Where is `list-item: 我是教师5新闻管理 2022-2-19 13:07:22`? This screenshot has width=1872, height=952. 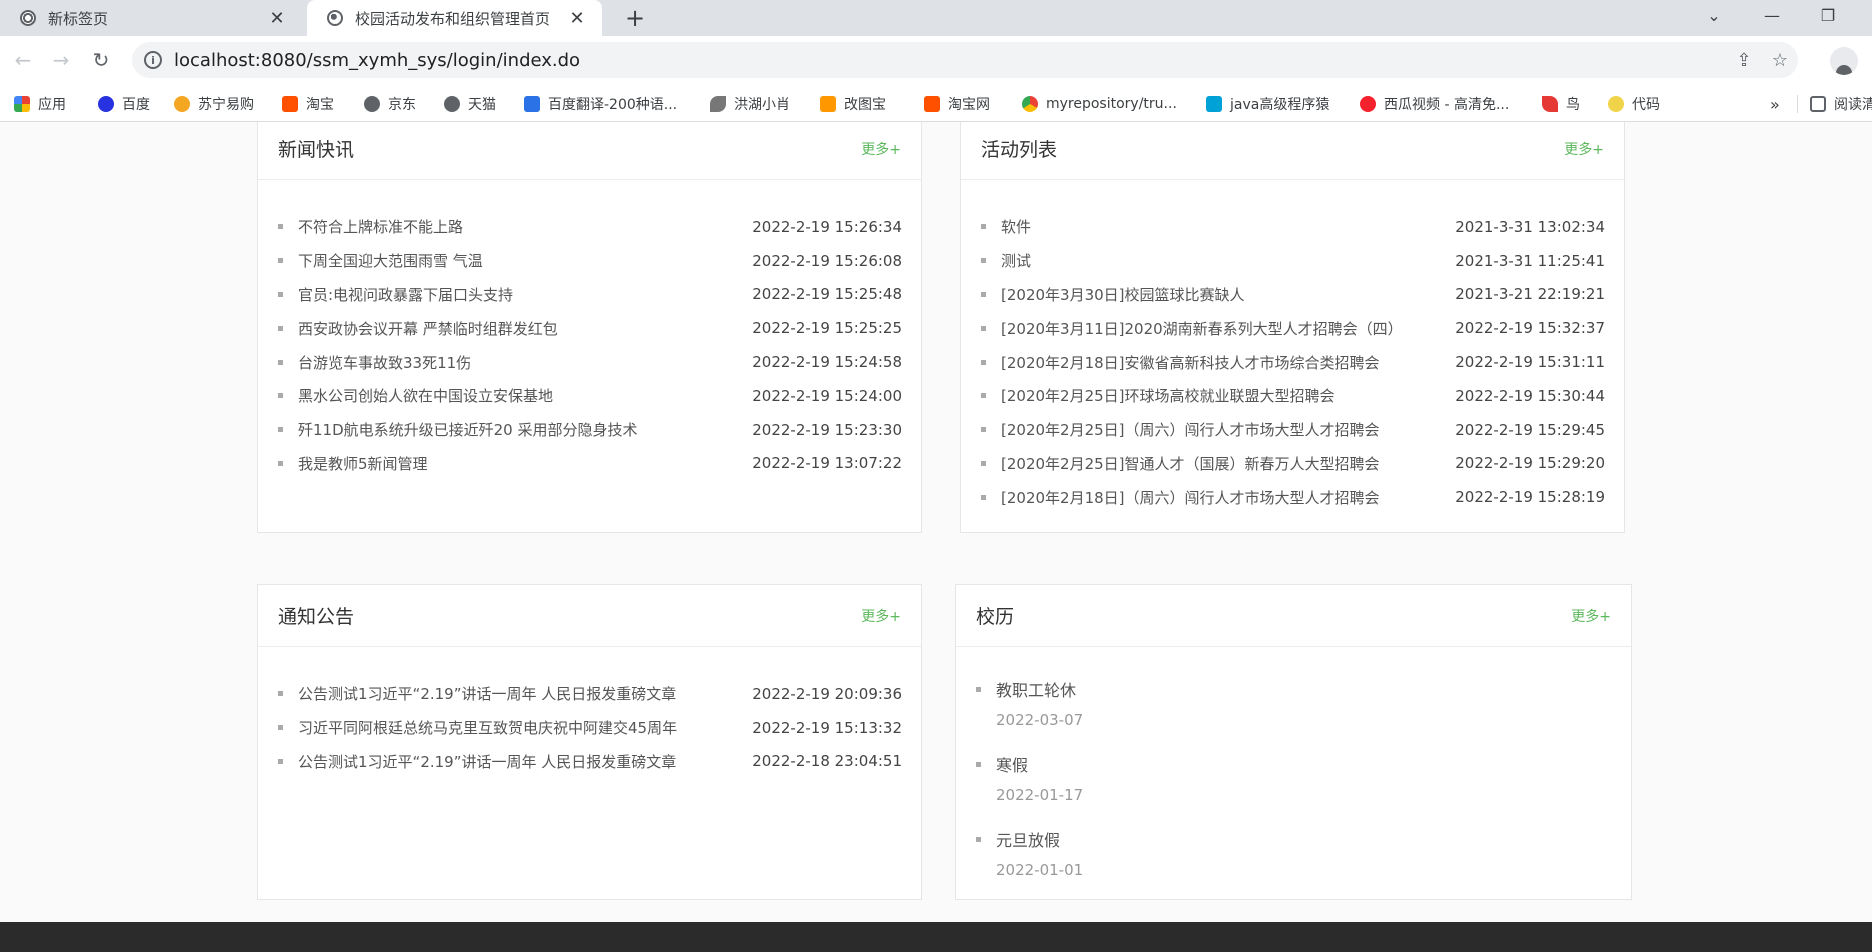
list-item: 我是教师5新闻管理 2022-2-19 13:07:22 is located at coordinates (589, 464).